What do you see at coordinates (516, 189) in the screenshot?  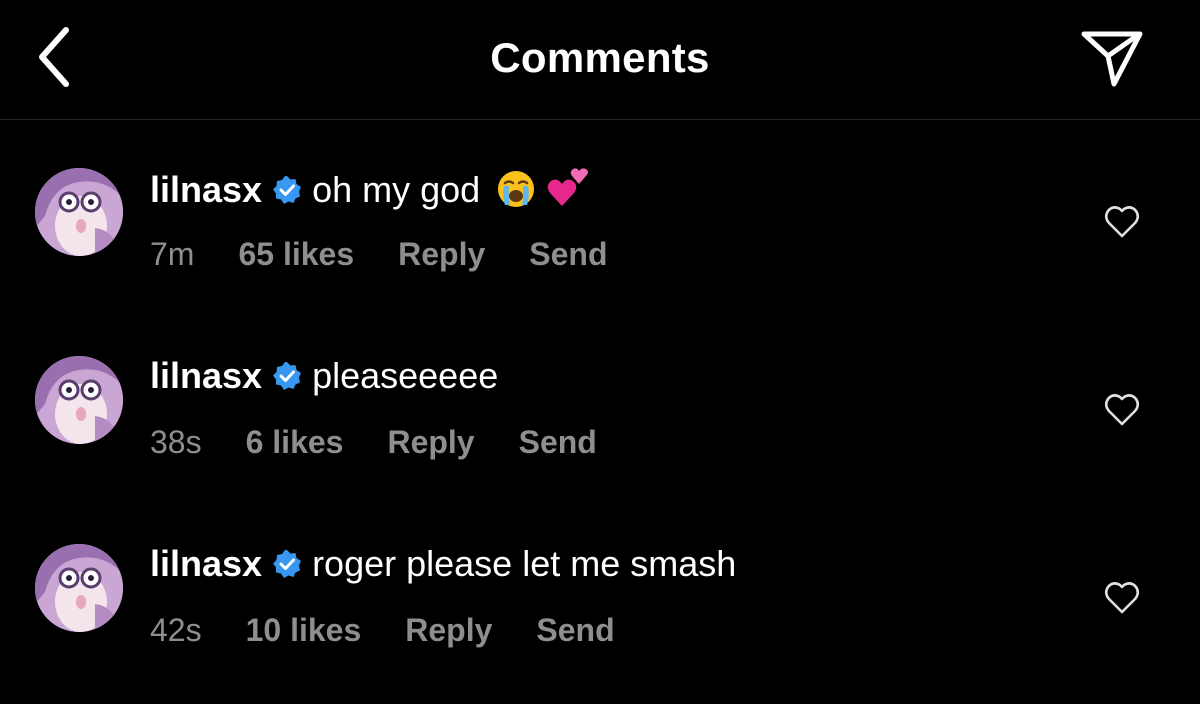 I see `loudly-crying-face-emoji` at bounding box center [516, 189].